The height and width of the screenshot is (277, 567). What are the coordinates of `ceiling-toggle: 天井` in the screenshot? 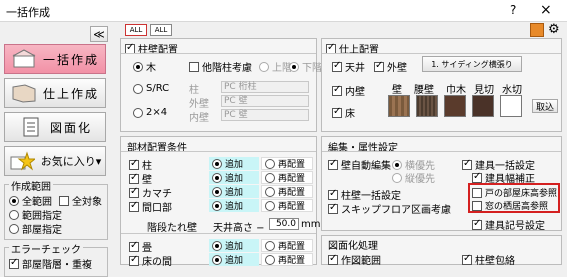 It's located at (348, 66).